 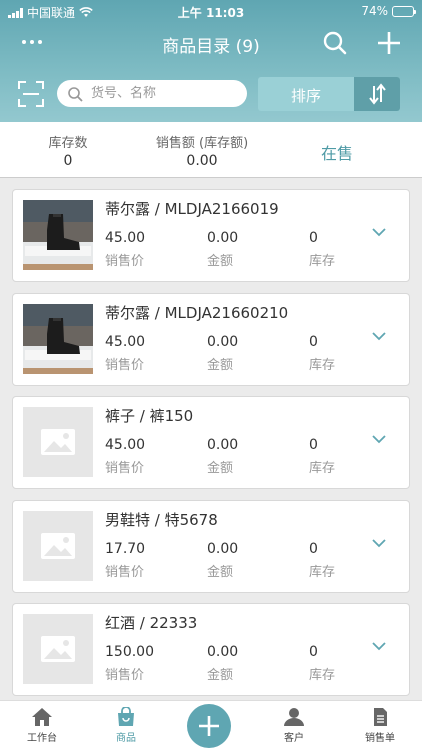 What do you see at coordinates (42, 717) in the screenshot?
I see `home-icon` at bounding box center [42, 717].